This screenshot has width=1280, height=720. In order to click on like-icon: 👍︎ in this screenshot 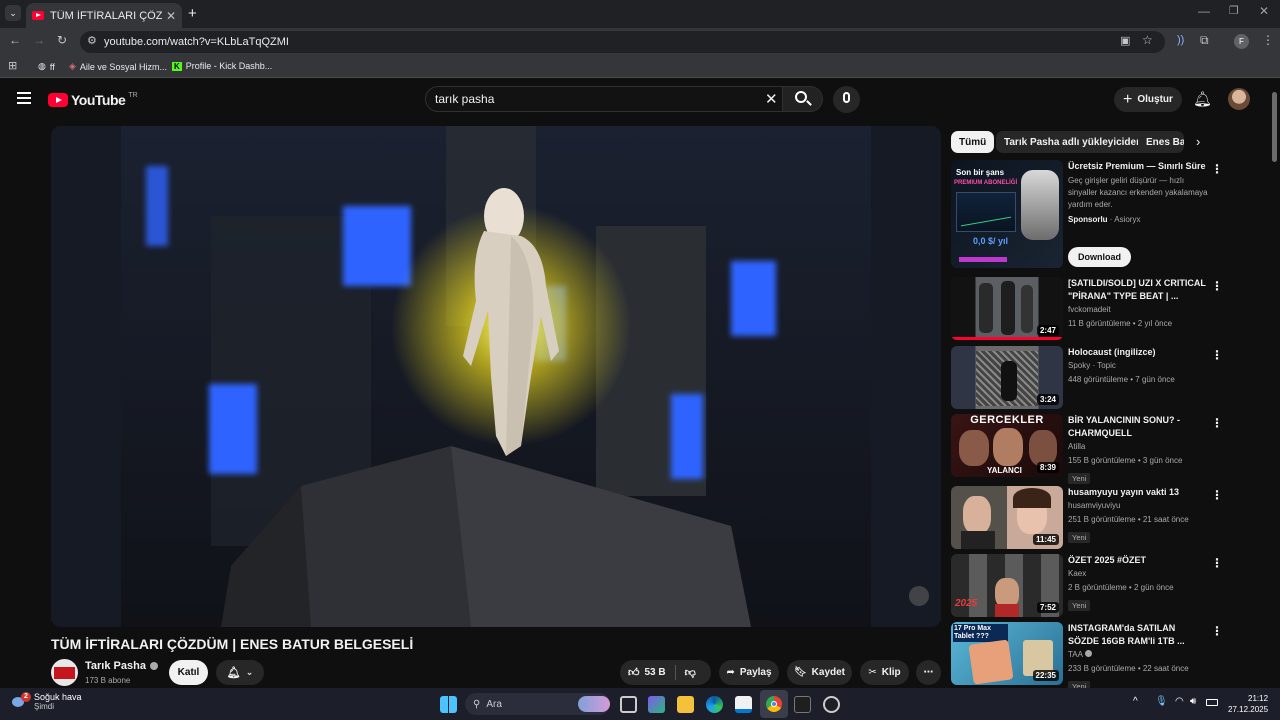, I will do `click(634, 672)`.